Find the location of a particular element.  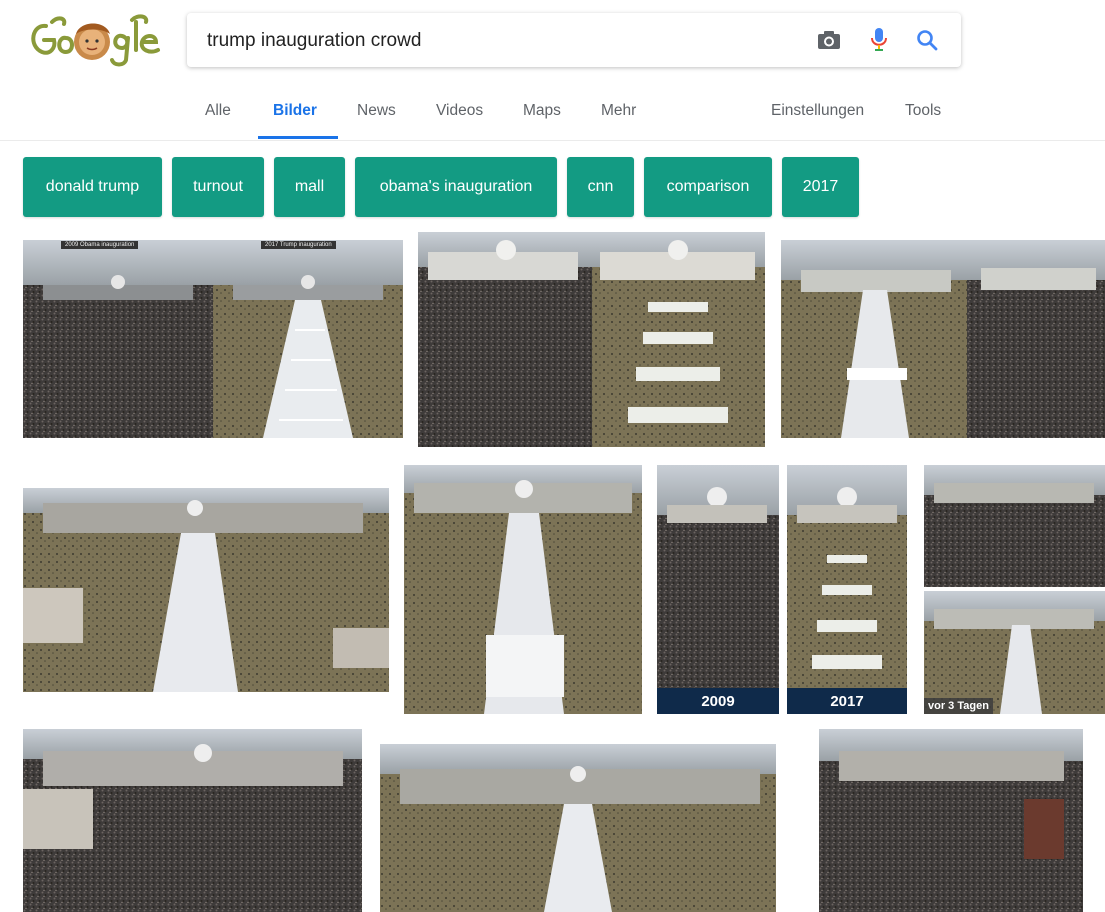

tab-videos: Videos is located at coordinates (459, 111).